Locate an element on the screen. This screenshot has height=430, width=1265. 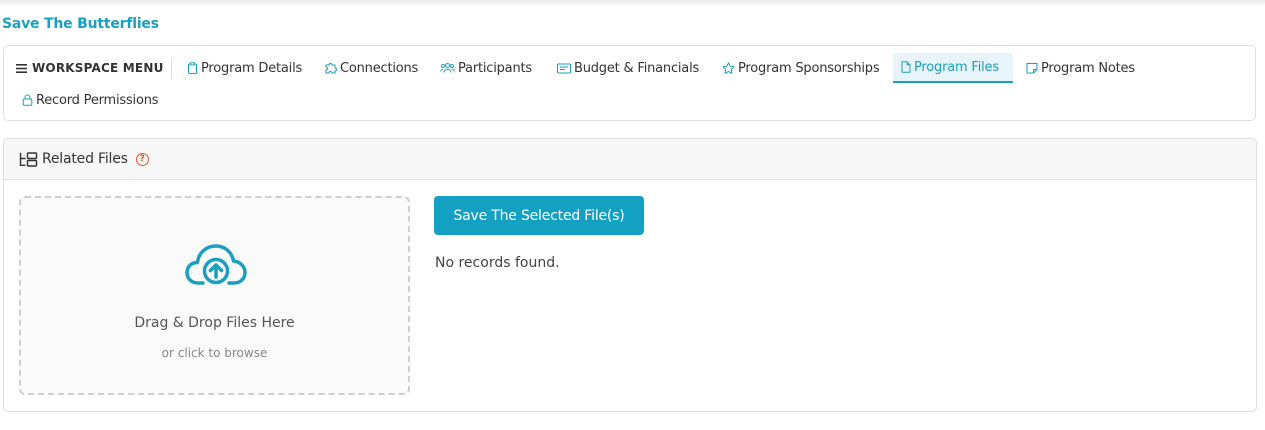
tab-label: Program Sponsorships is located at coordinates (809, 68).